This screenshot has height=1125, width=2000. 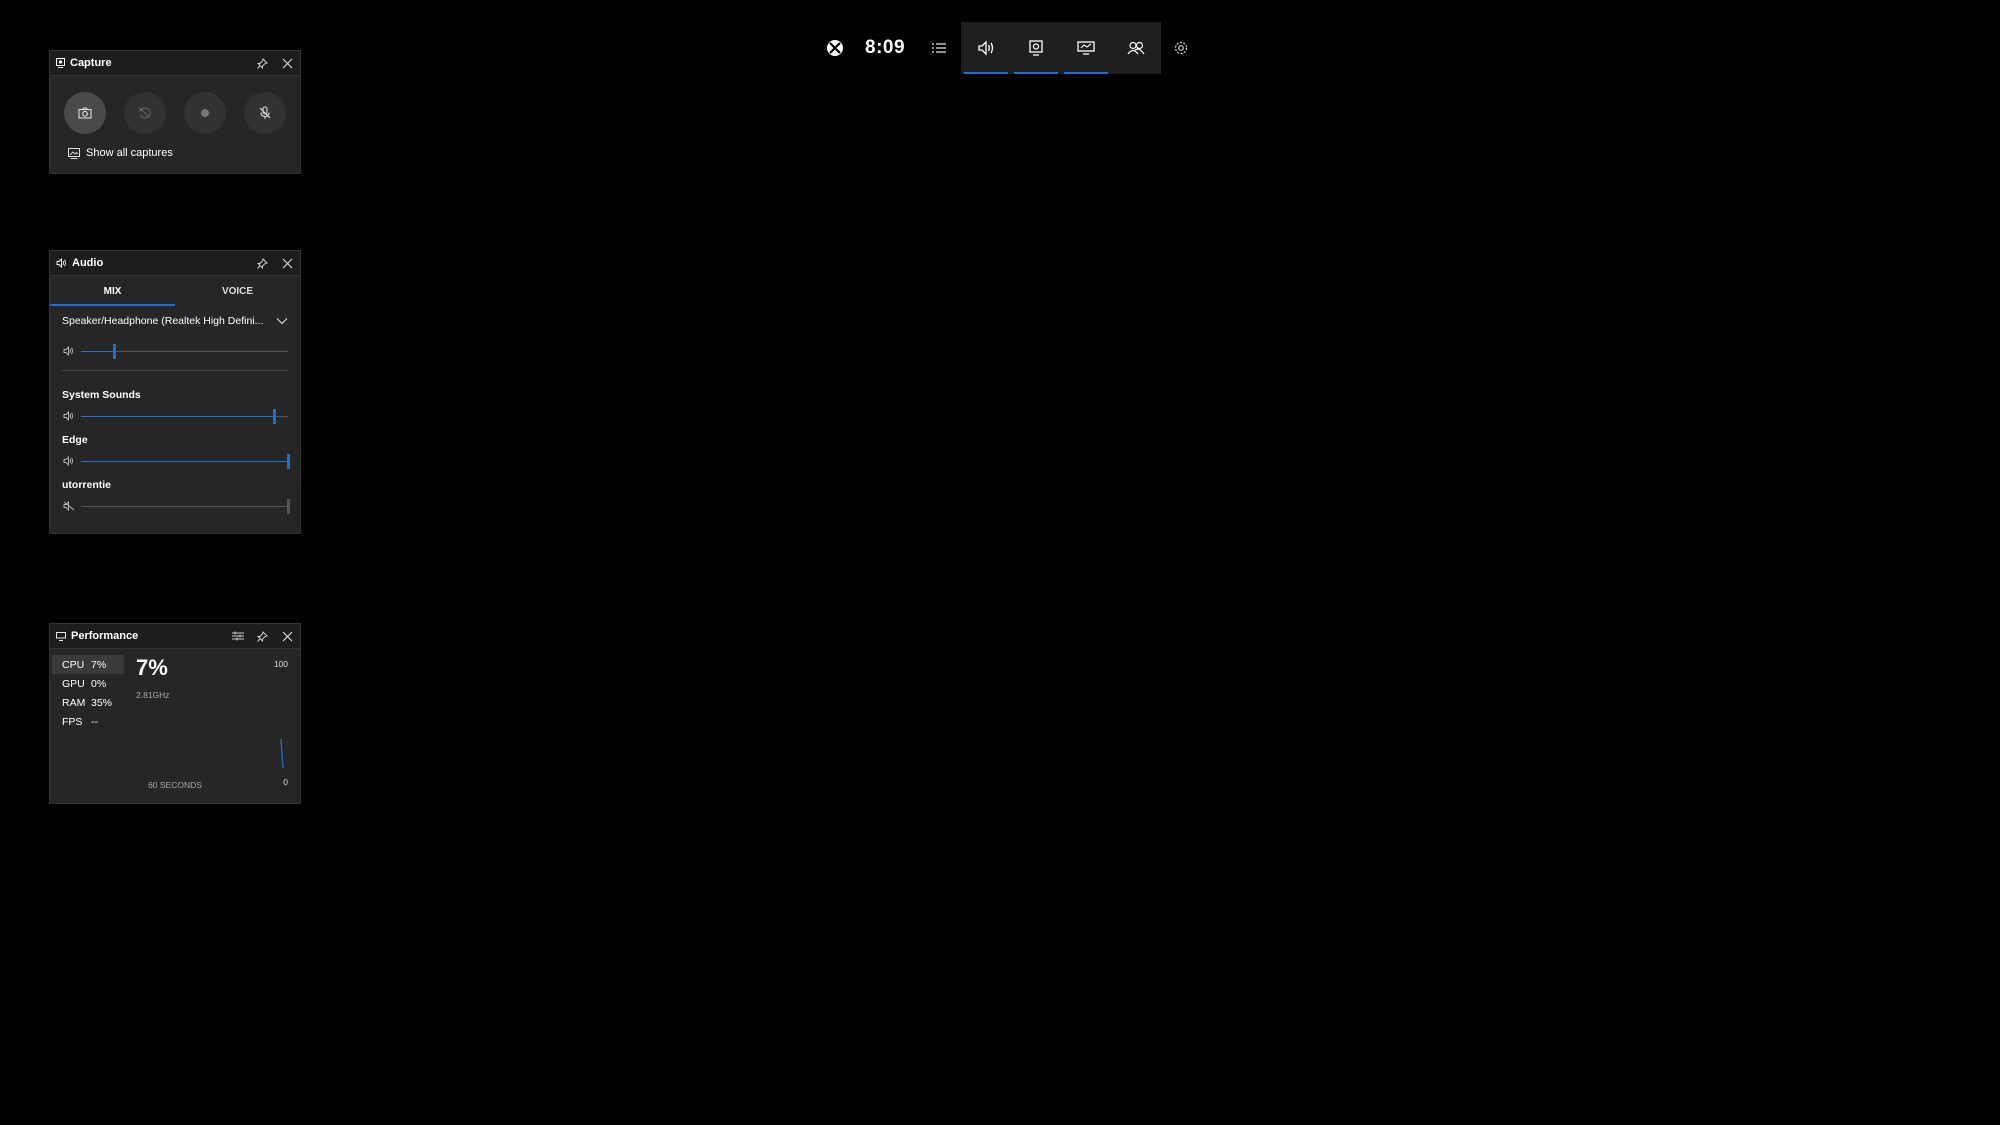 I want to click on show-all-captures-label: Show all captures, so click(x=129, y=153).